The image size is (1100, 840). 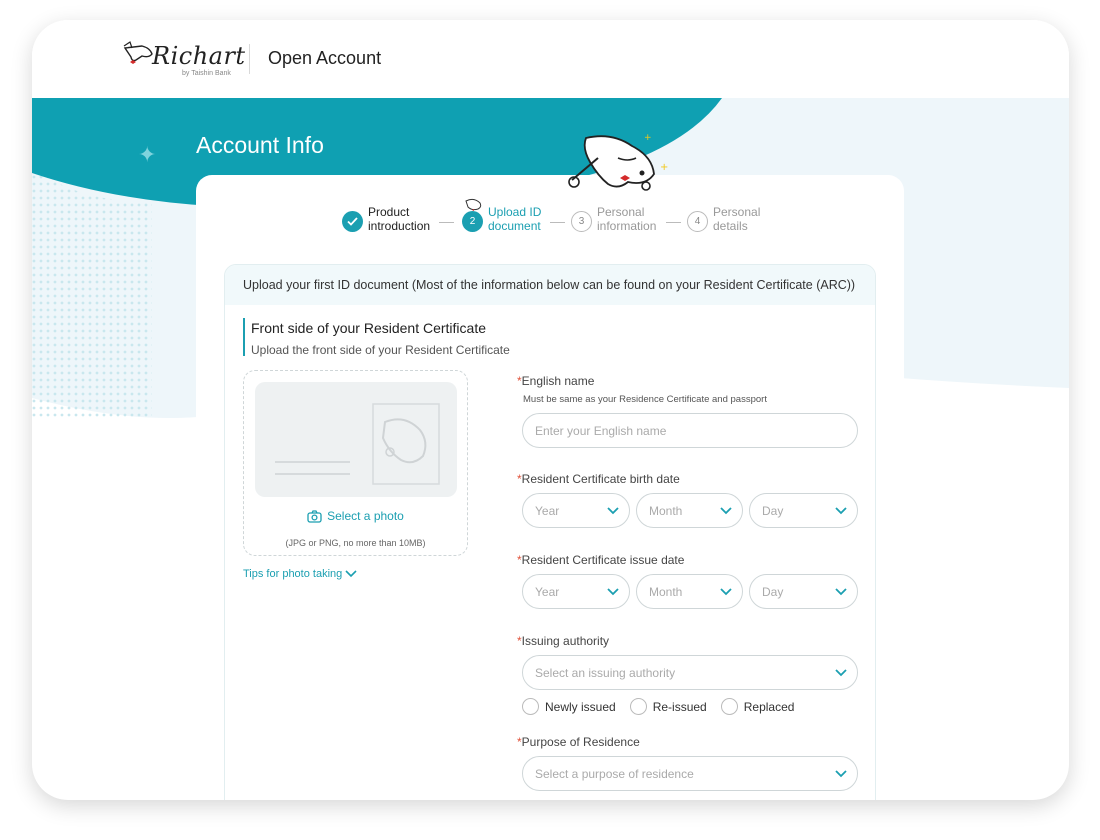 I want to click on english-name-input, so click(x=690, y=430).